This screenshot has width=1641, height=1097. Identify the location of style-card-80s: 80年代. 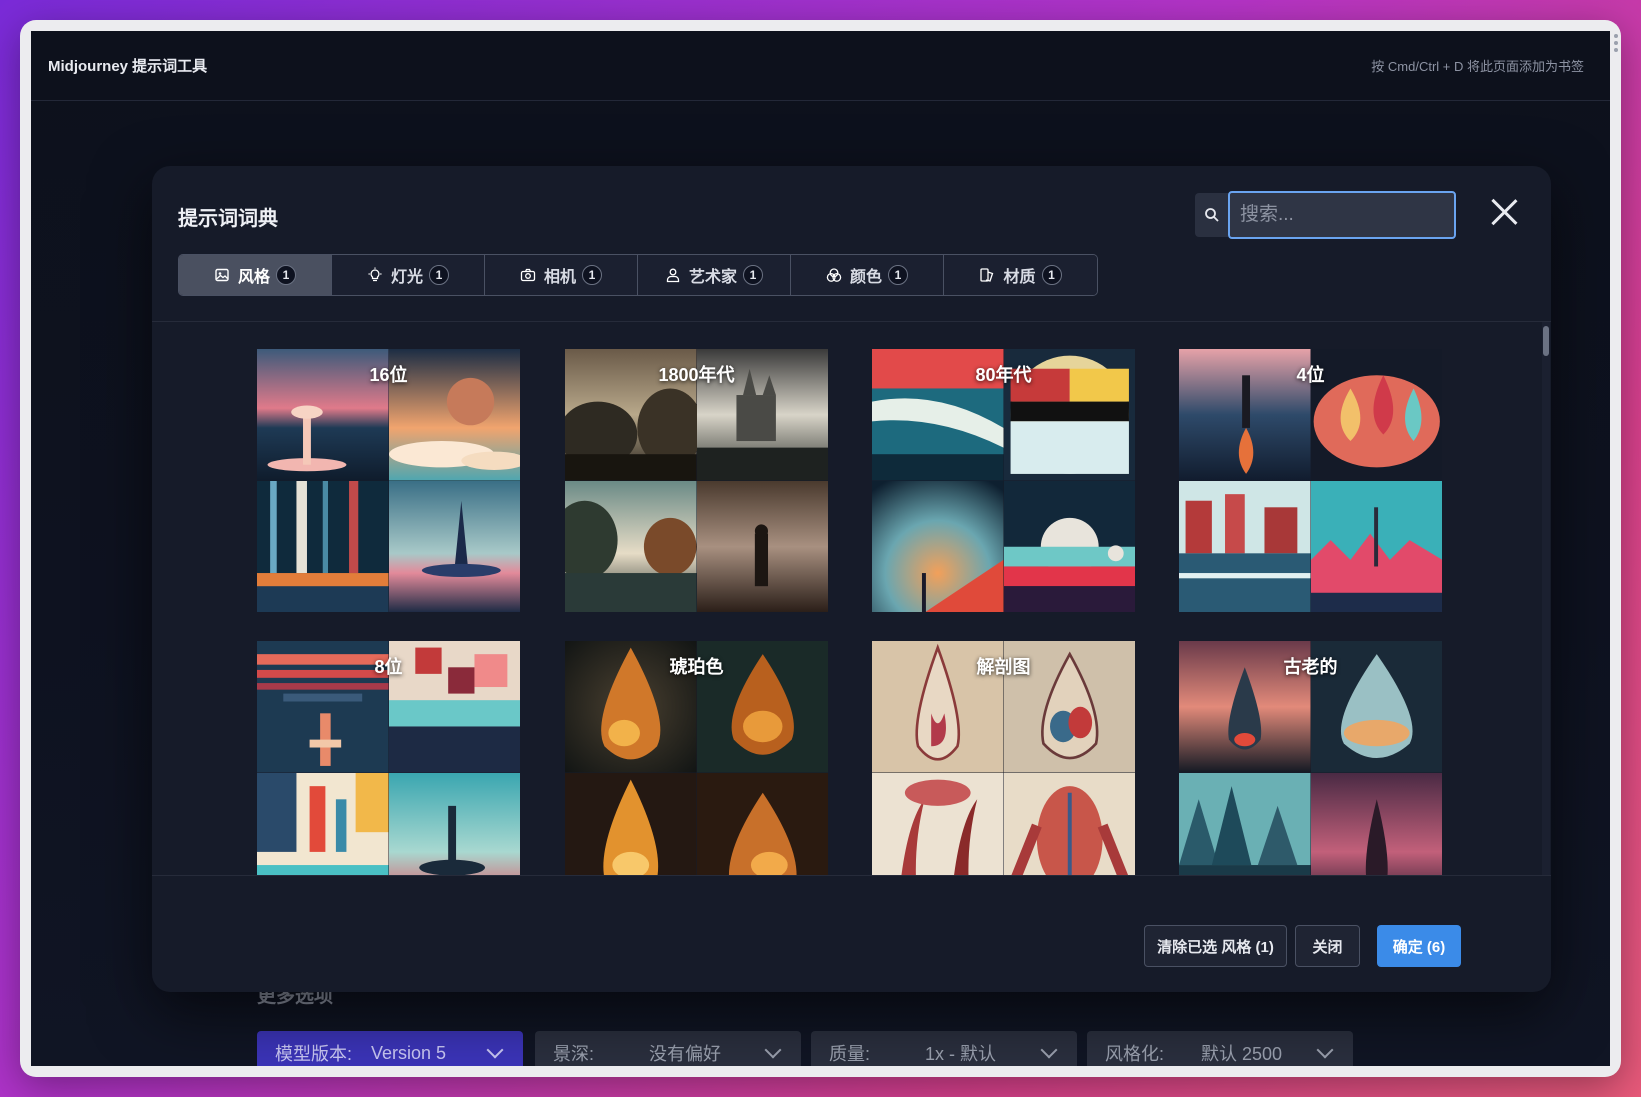
(1003, 480).